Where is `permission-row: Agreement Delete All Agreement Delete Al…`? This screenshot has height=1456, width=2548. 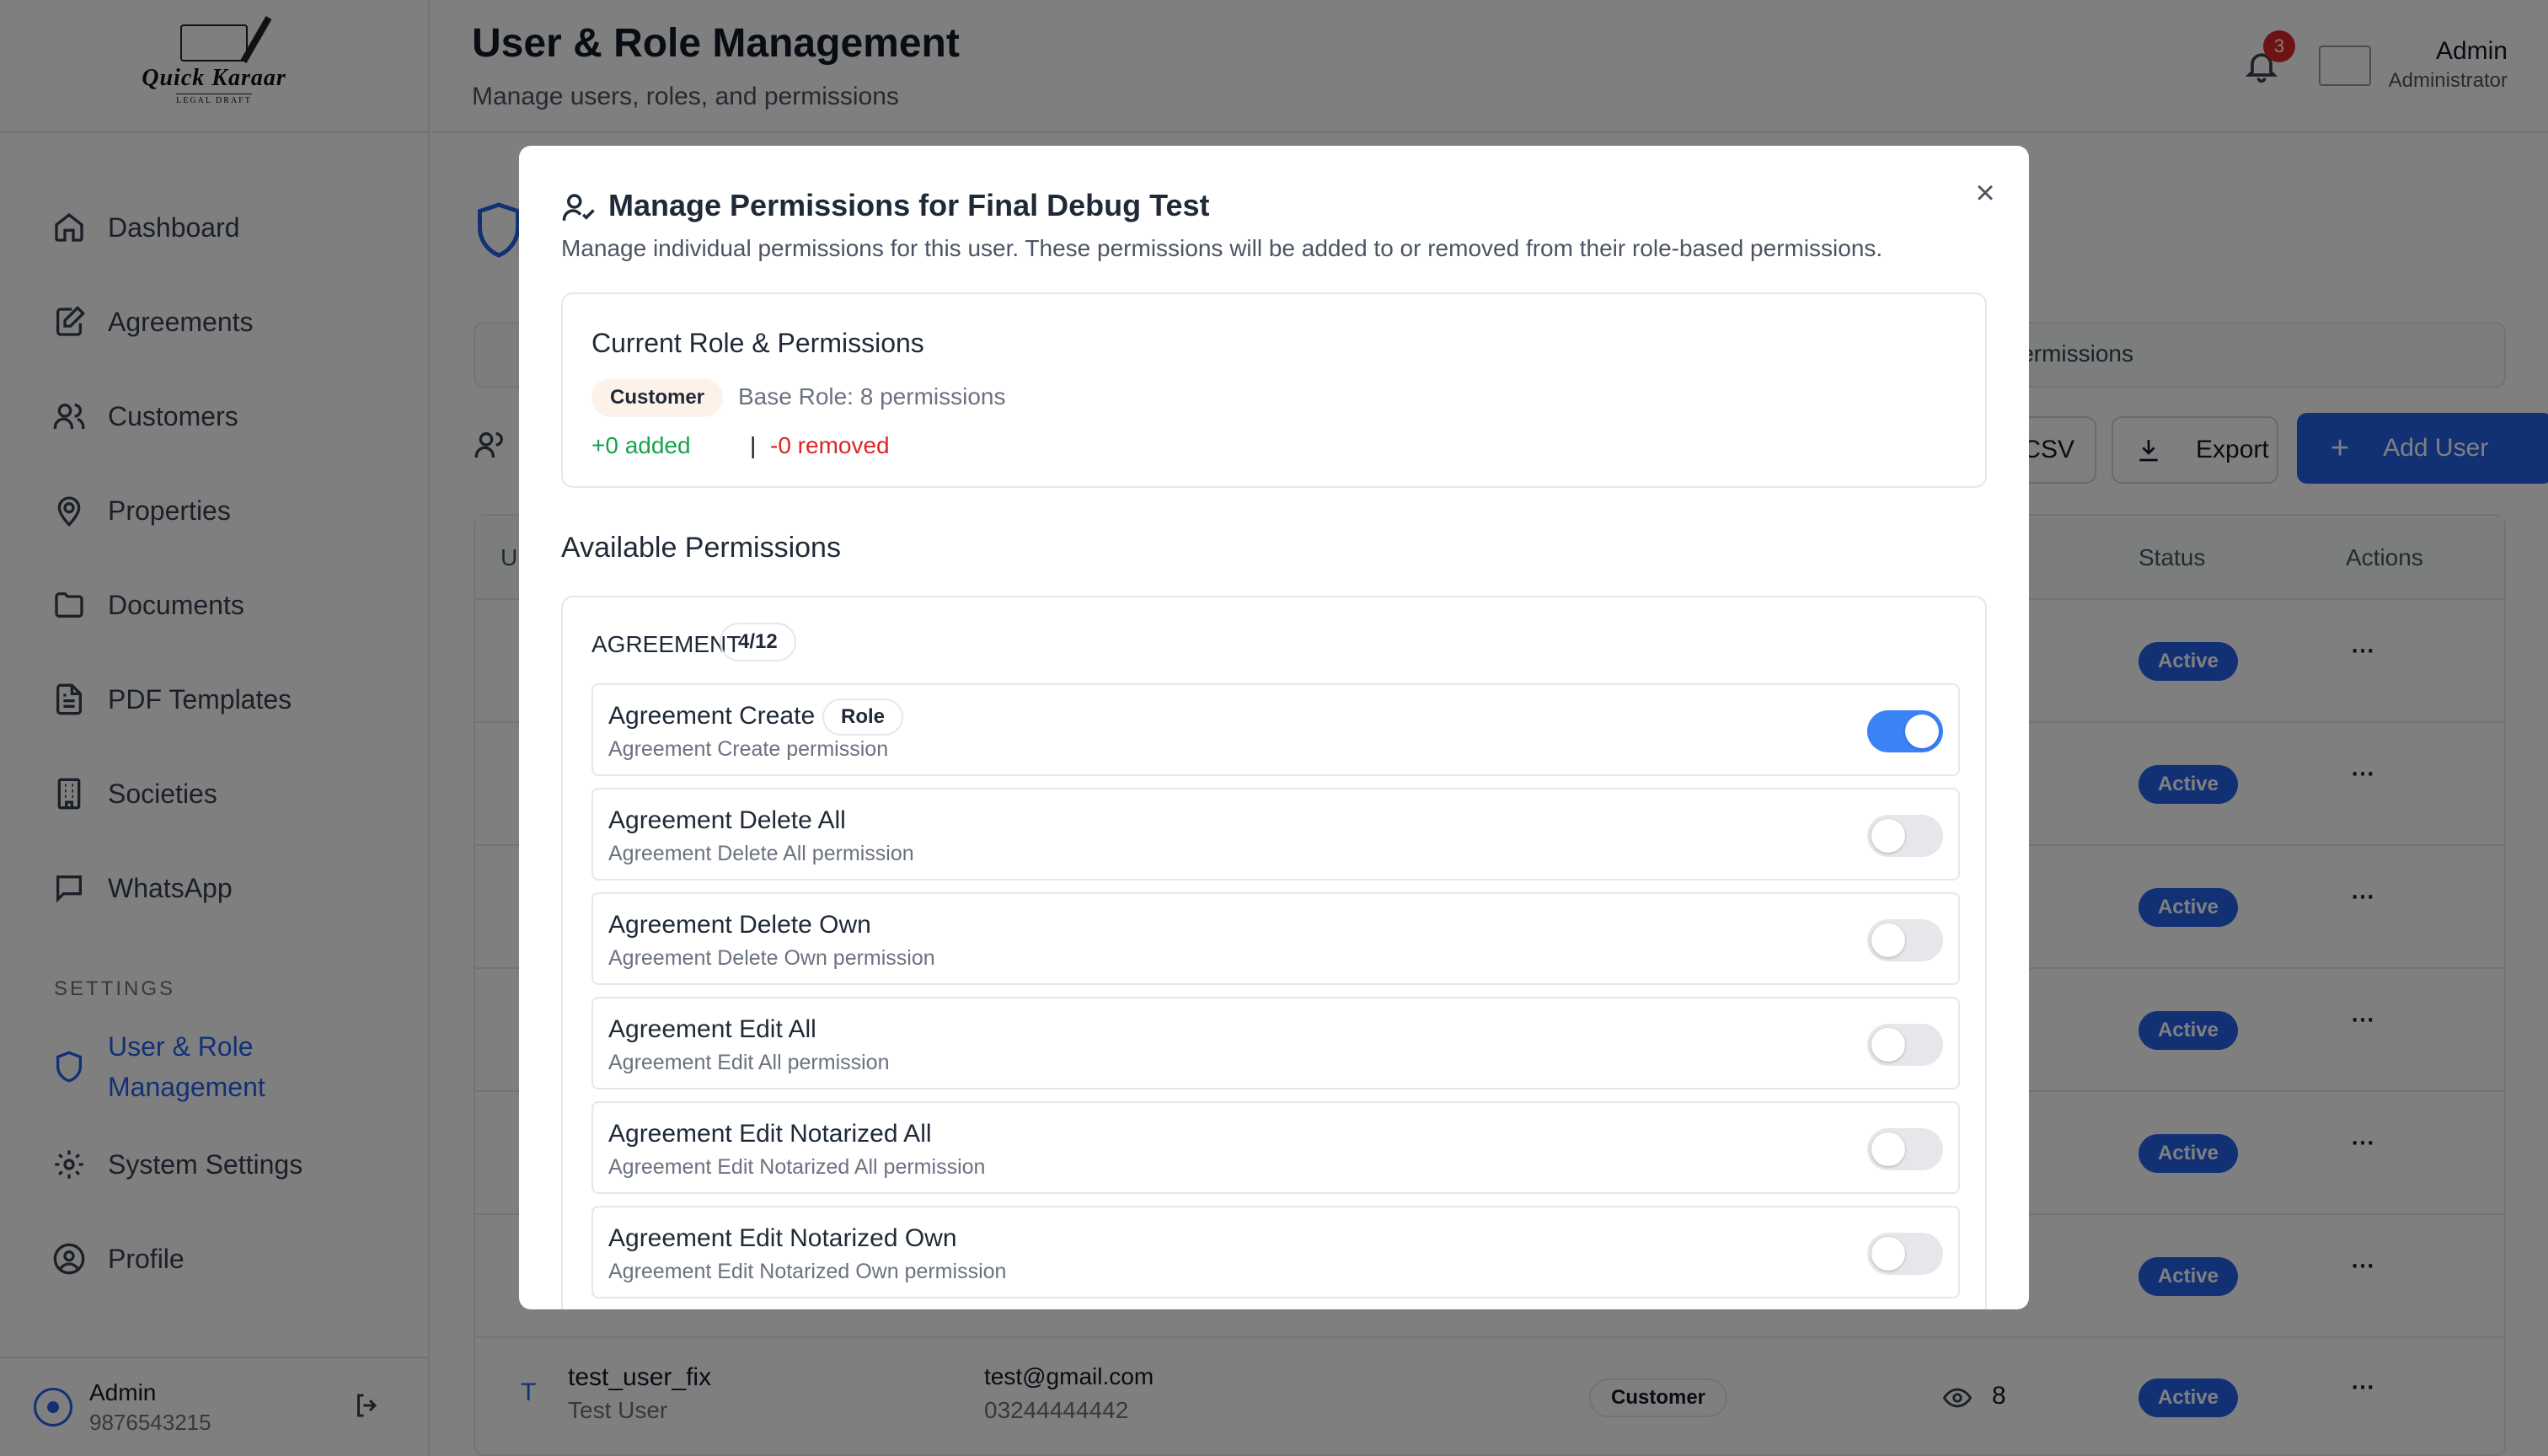
permission-row: Agreement Delete All Agreement Delete Al… is located at coordinates (1276, 834).